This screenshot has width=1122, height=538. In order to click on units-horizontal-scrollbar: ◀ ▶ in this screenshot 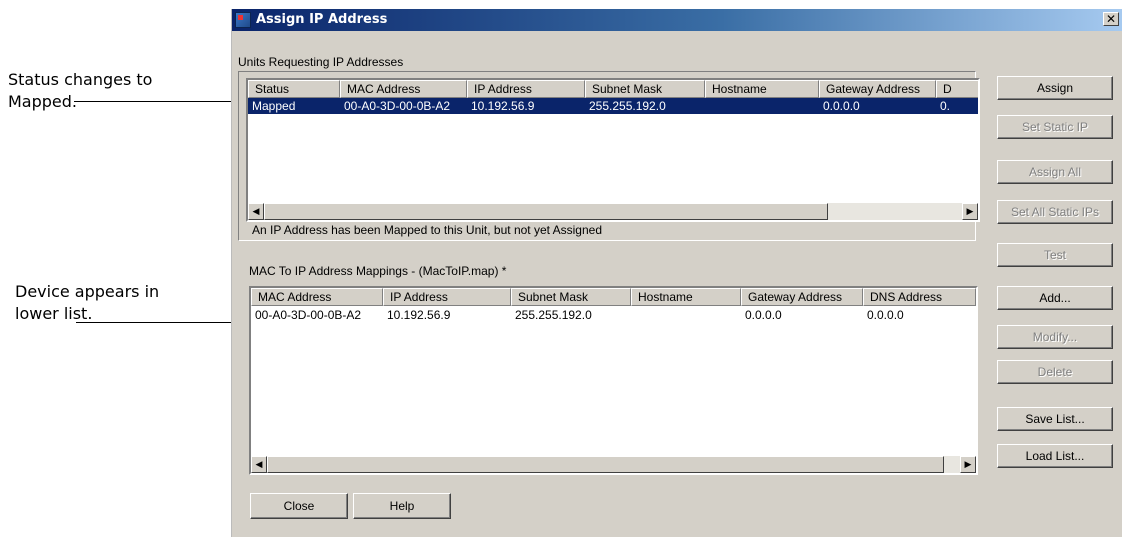, I will do `click(613, 211)`.